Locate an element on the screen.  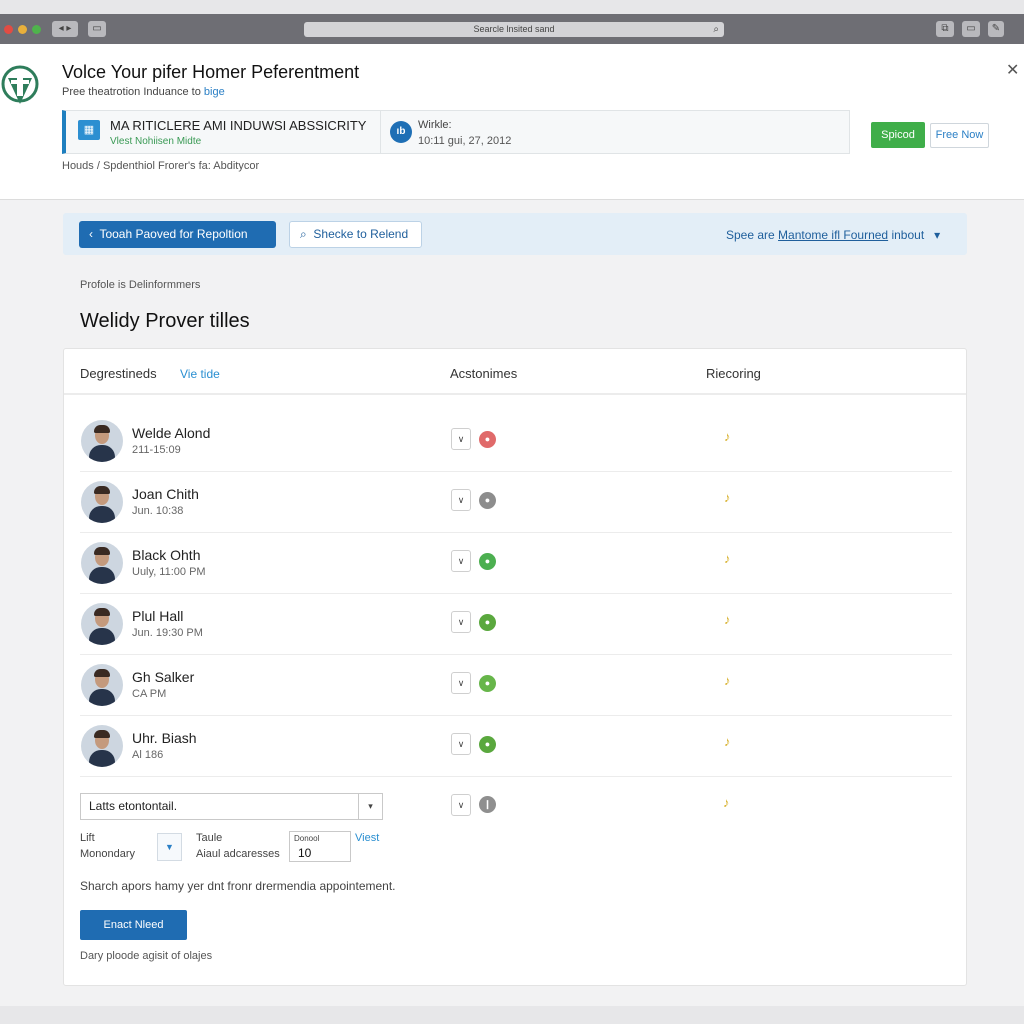
subtitle-link: bige is located at coordinates (214, 92).